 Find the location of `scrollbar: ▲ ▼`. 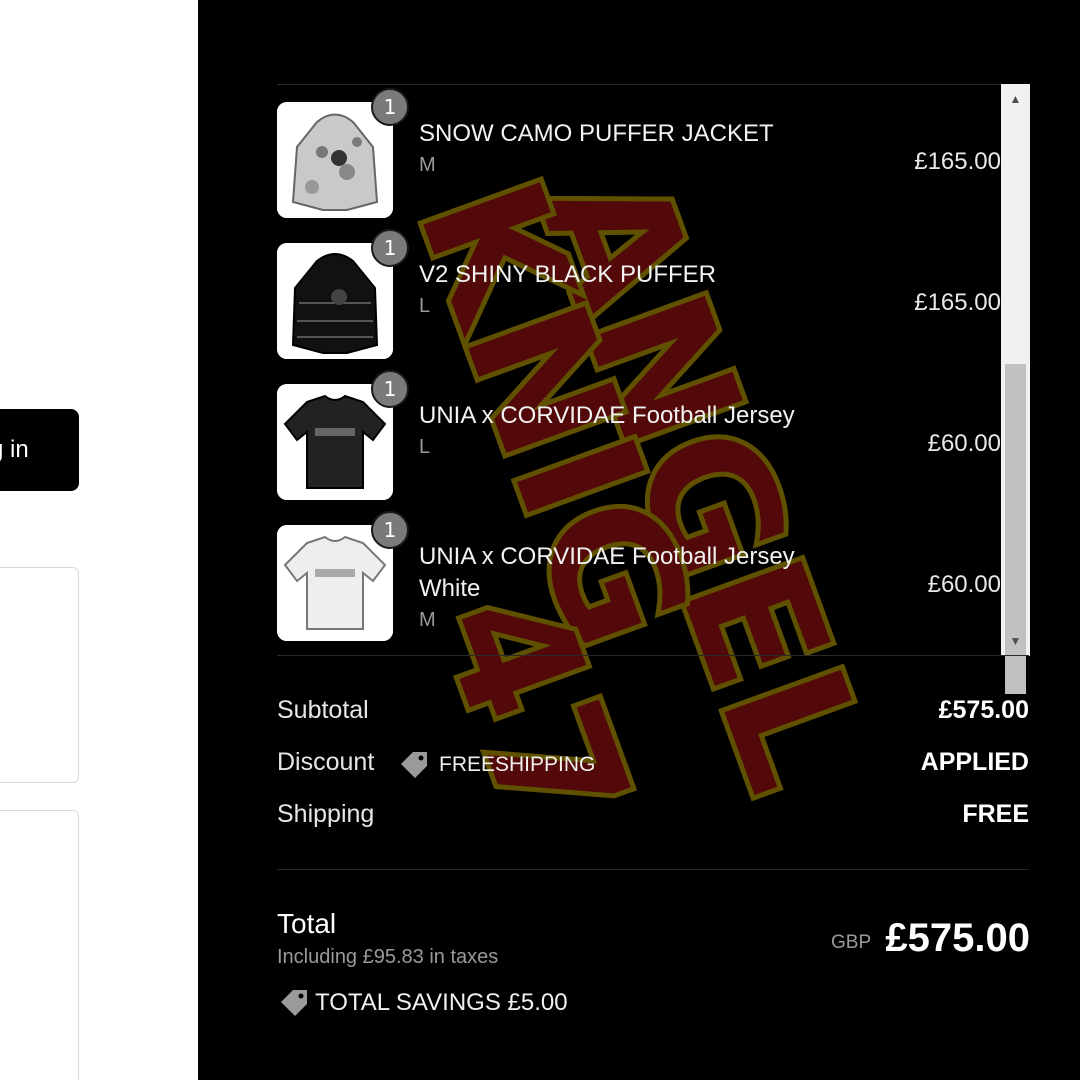

scrollbar: ▲ ▼ is located at coordinates (1015, 389).